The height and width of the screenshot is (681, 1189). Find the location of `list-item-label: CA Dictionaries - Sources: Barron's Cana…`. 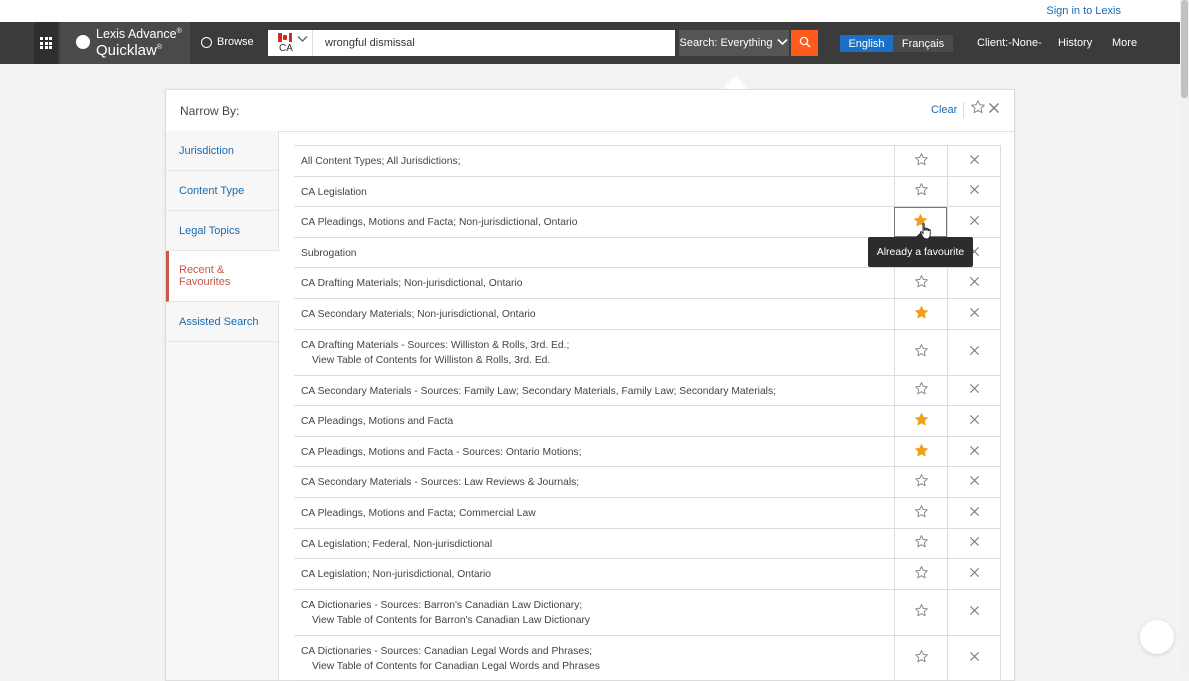

list-item-label: CA Dictionaries - Sources: Barron's Cana… is located at coordinates (442, 605).